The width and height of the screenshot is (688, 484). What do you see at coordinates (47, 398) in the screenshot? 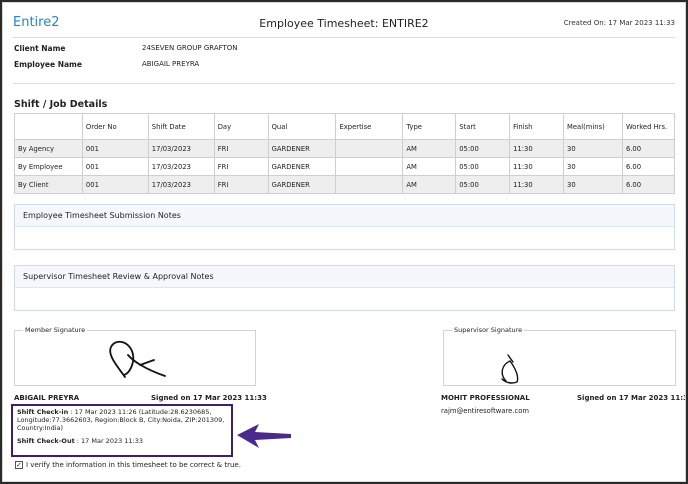
I see `member-name: ABIGAIL PREYRA` at bounding box center [47, 398].